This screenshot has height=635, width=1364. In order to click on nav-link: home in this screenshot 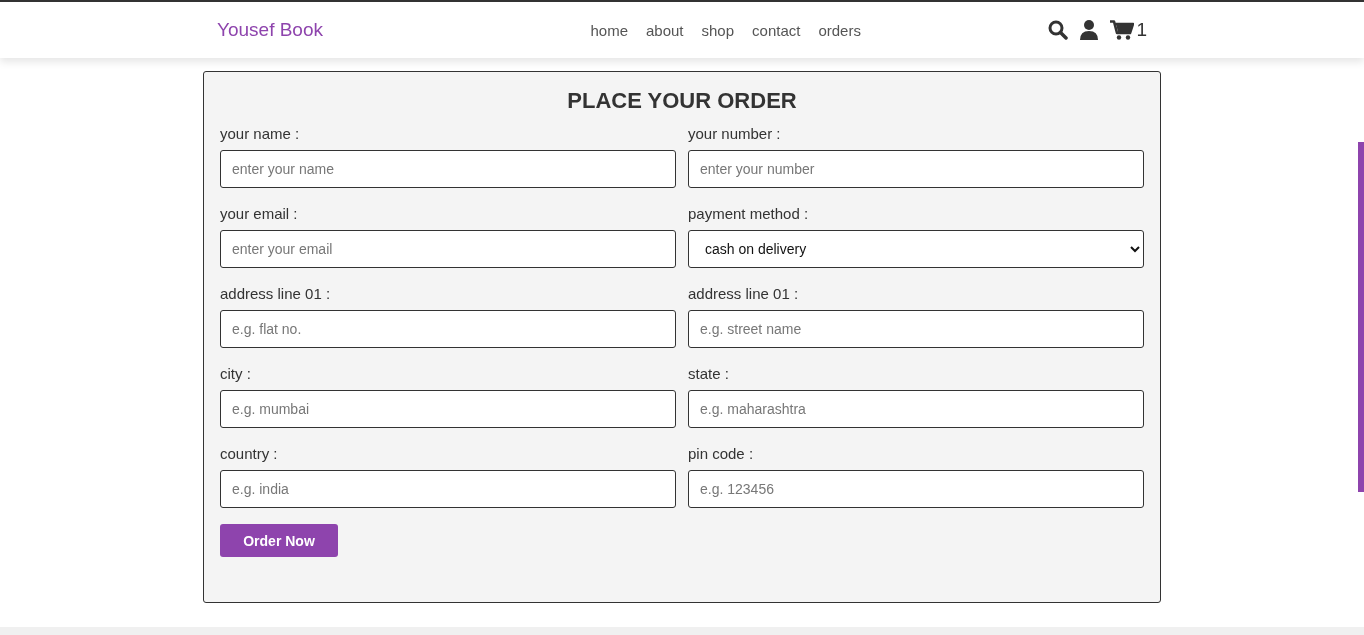, I will do `click(609, 30)`.